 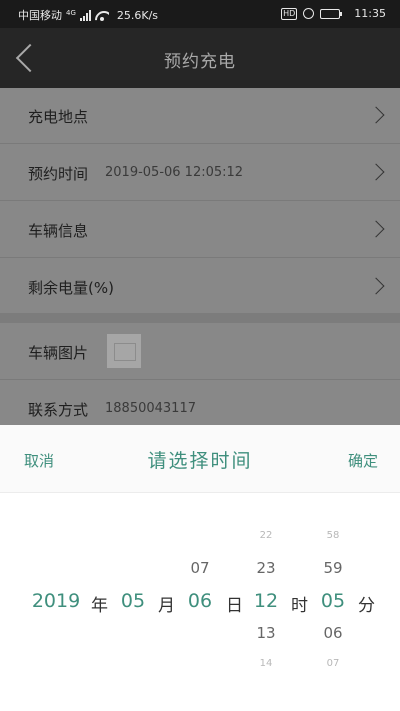 I want to click on row-label: 车辆图片, so click(x=58, y=353).